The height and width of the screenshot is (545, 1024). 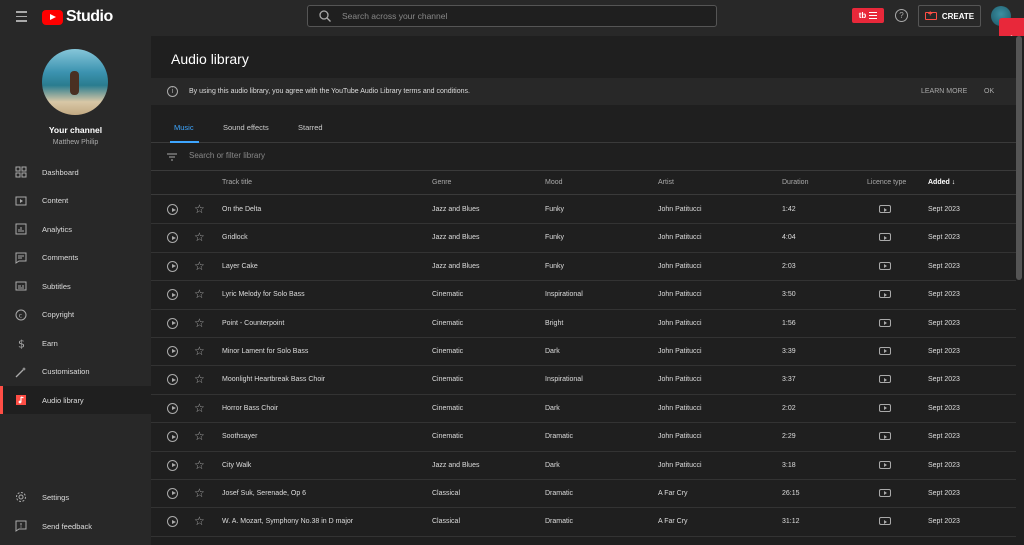 What do you see at coordinates (237, 182) in the screenshot?
I see `column-track-title: Track title` at bounding box center [237, 182].